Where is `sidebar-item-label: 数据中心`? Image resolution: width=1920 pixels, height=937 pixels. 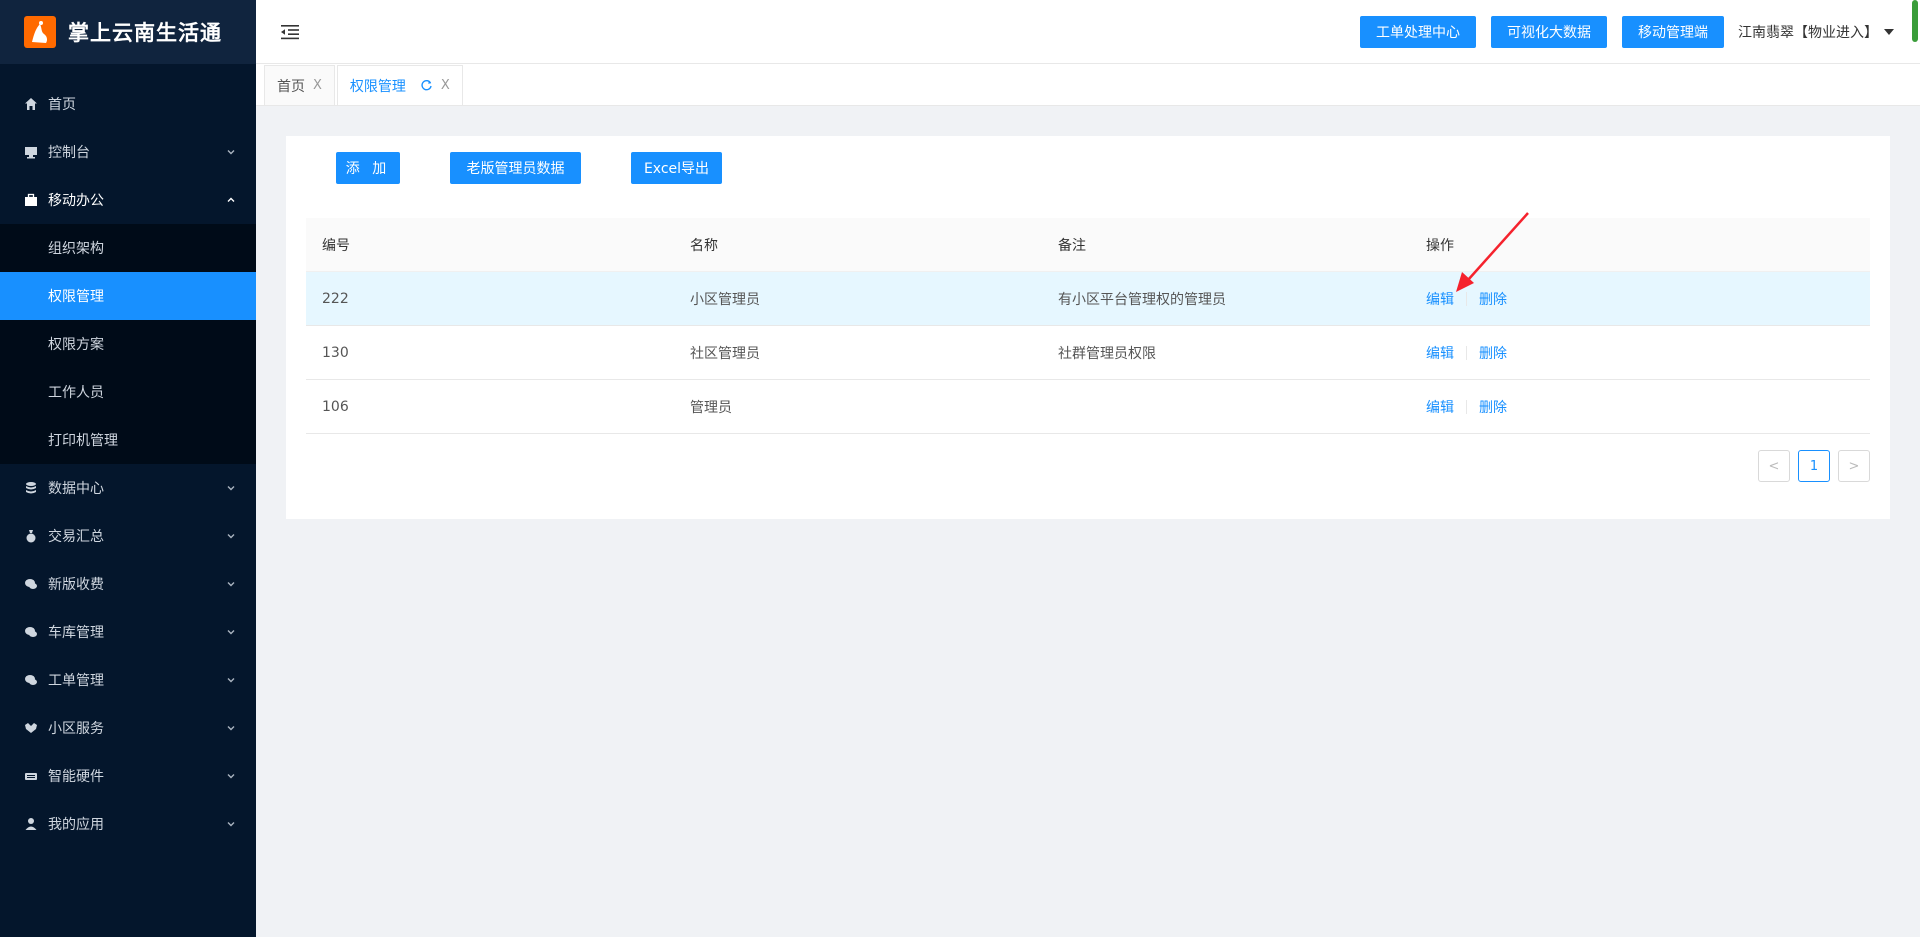
sidebar-item-label: 数据中心 is located at coordinates (76, 489).